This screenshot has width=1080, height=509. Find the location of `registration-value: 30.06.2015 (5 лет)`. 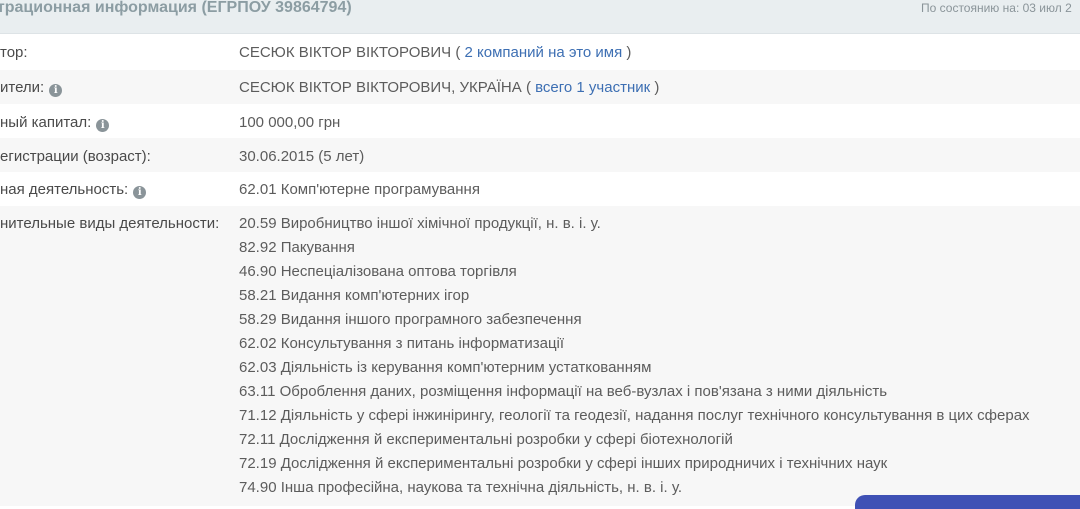

registration-value: 30.06.2015 (5 лет) is located at coordinates (302, 156).